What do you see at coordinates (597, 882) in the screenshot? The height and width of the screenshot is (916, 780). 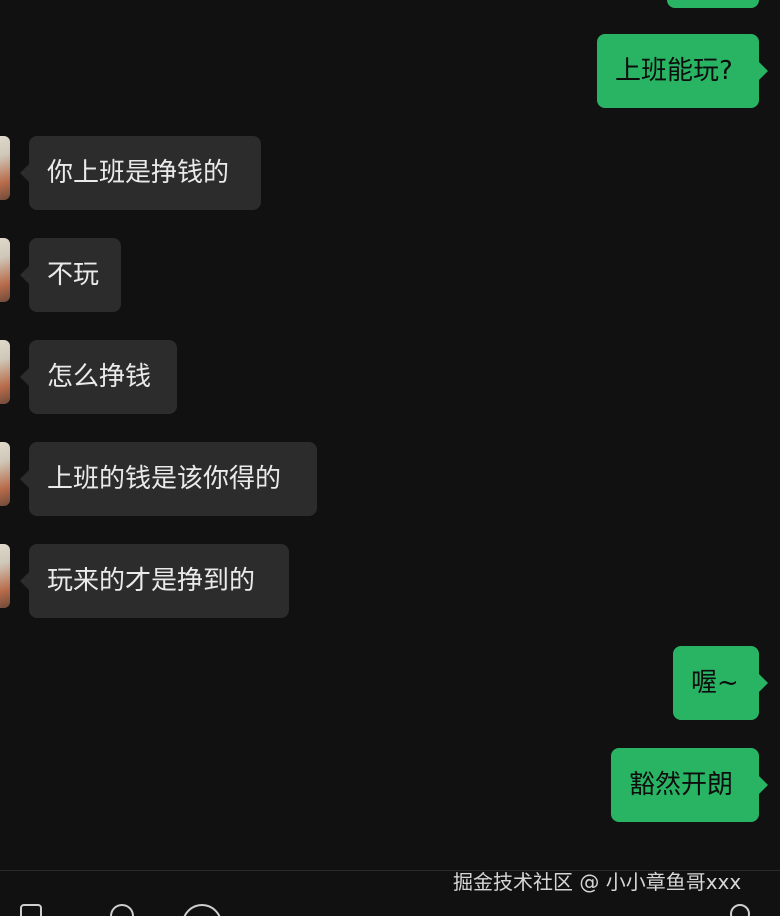 I see `watermark: 掘金技术社区 @ 小小章鱼哥xxx` at bounding box center [597, 882].